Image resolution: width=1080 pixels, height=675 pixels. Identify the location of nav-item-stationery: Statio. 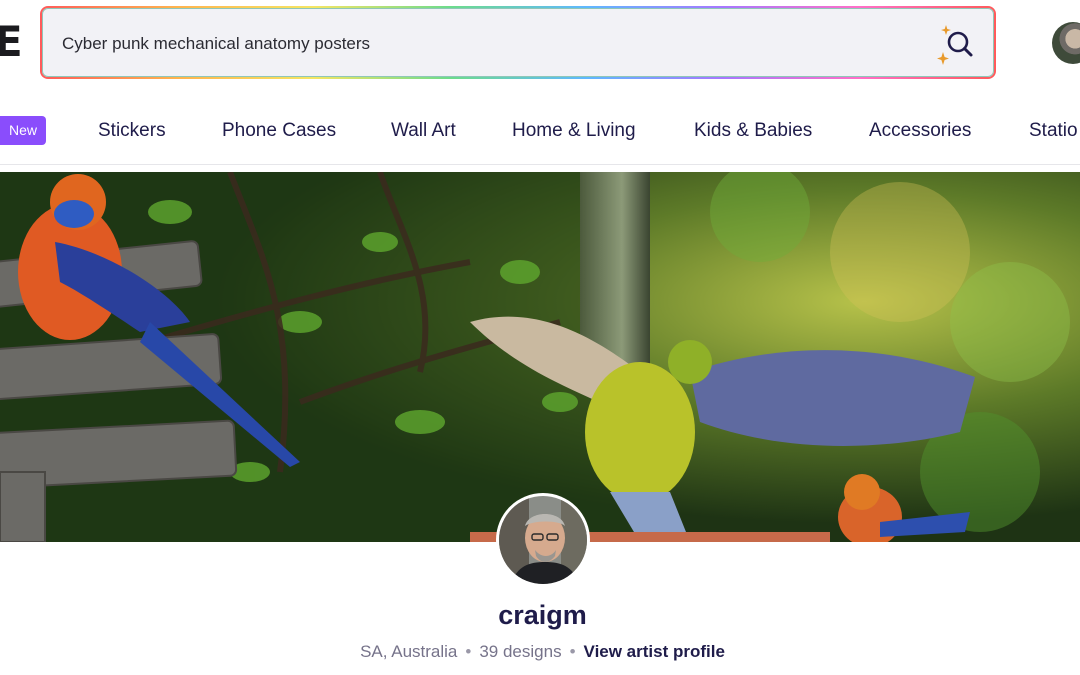
(1053, 131).